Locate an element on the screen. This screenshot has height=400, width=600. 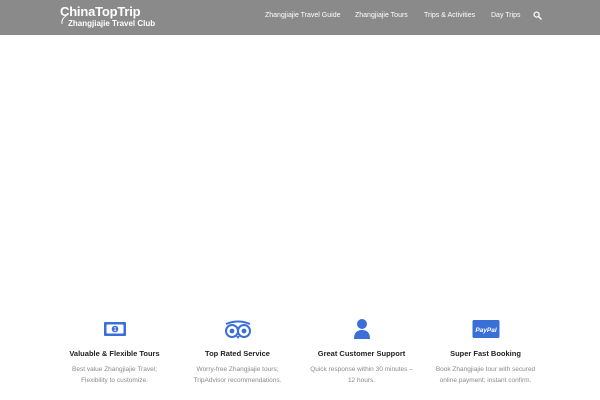
feature-desc-line: Book Zhangjiajie tour with secured is located at coordinates (485, 369).